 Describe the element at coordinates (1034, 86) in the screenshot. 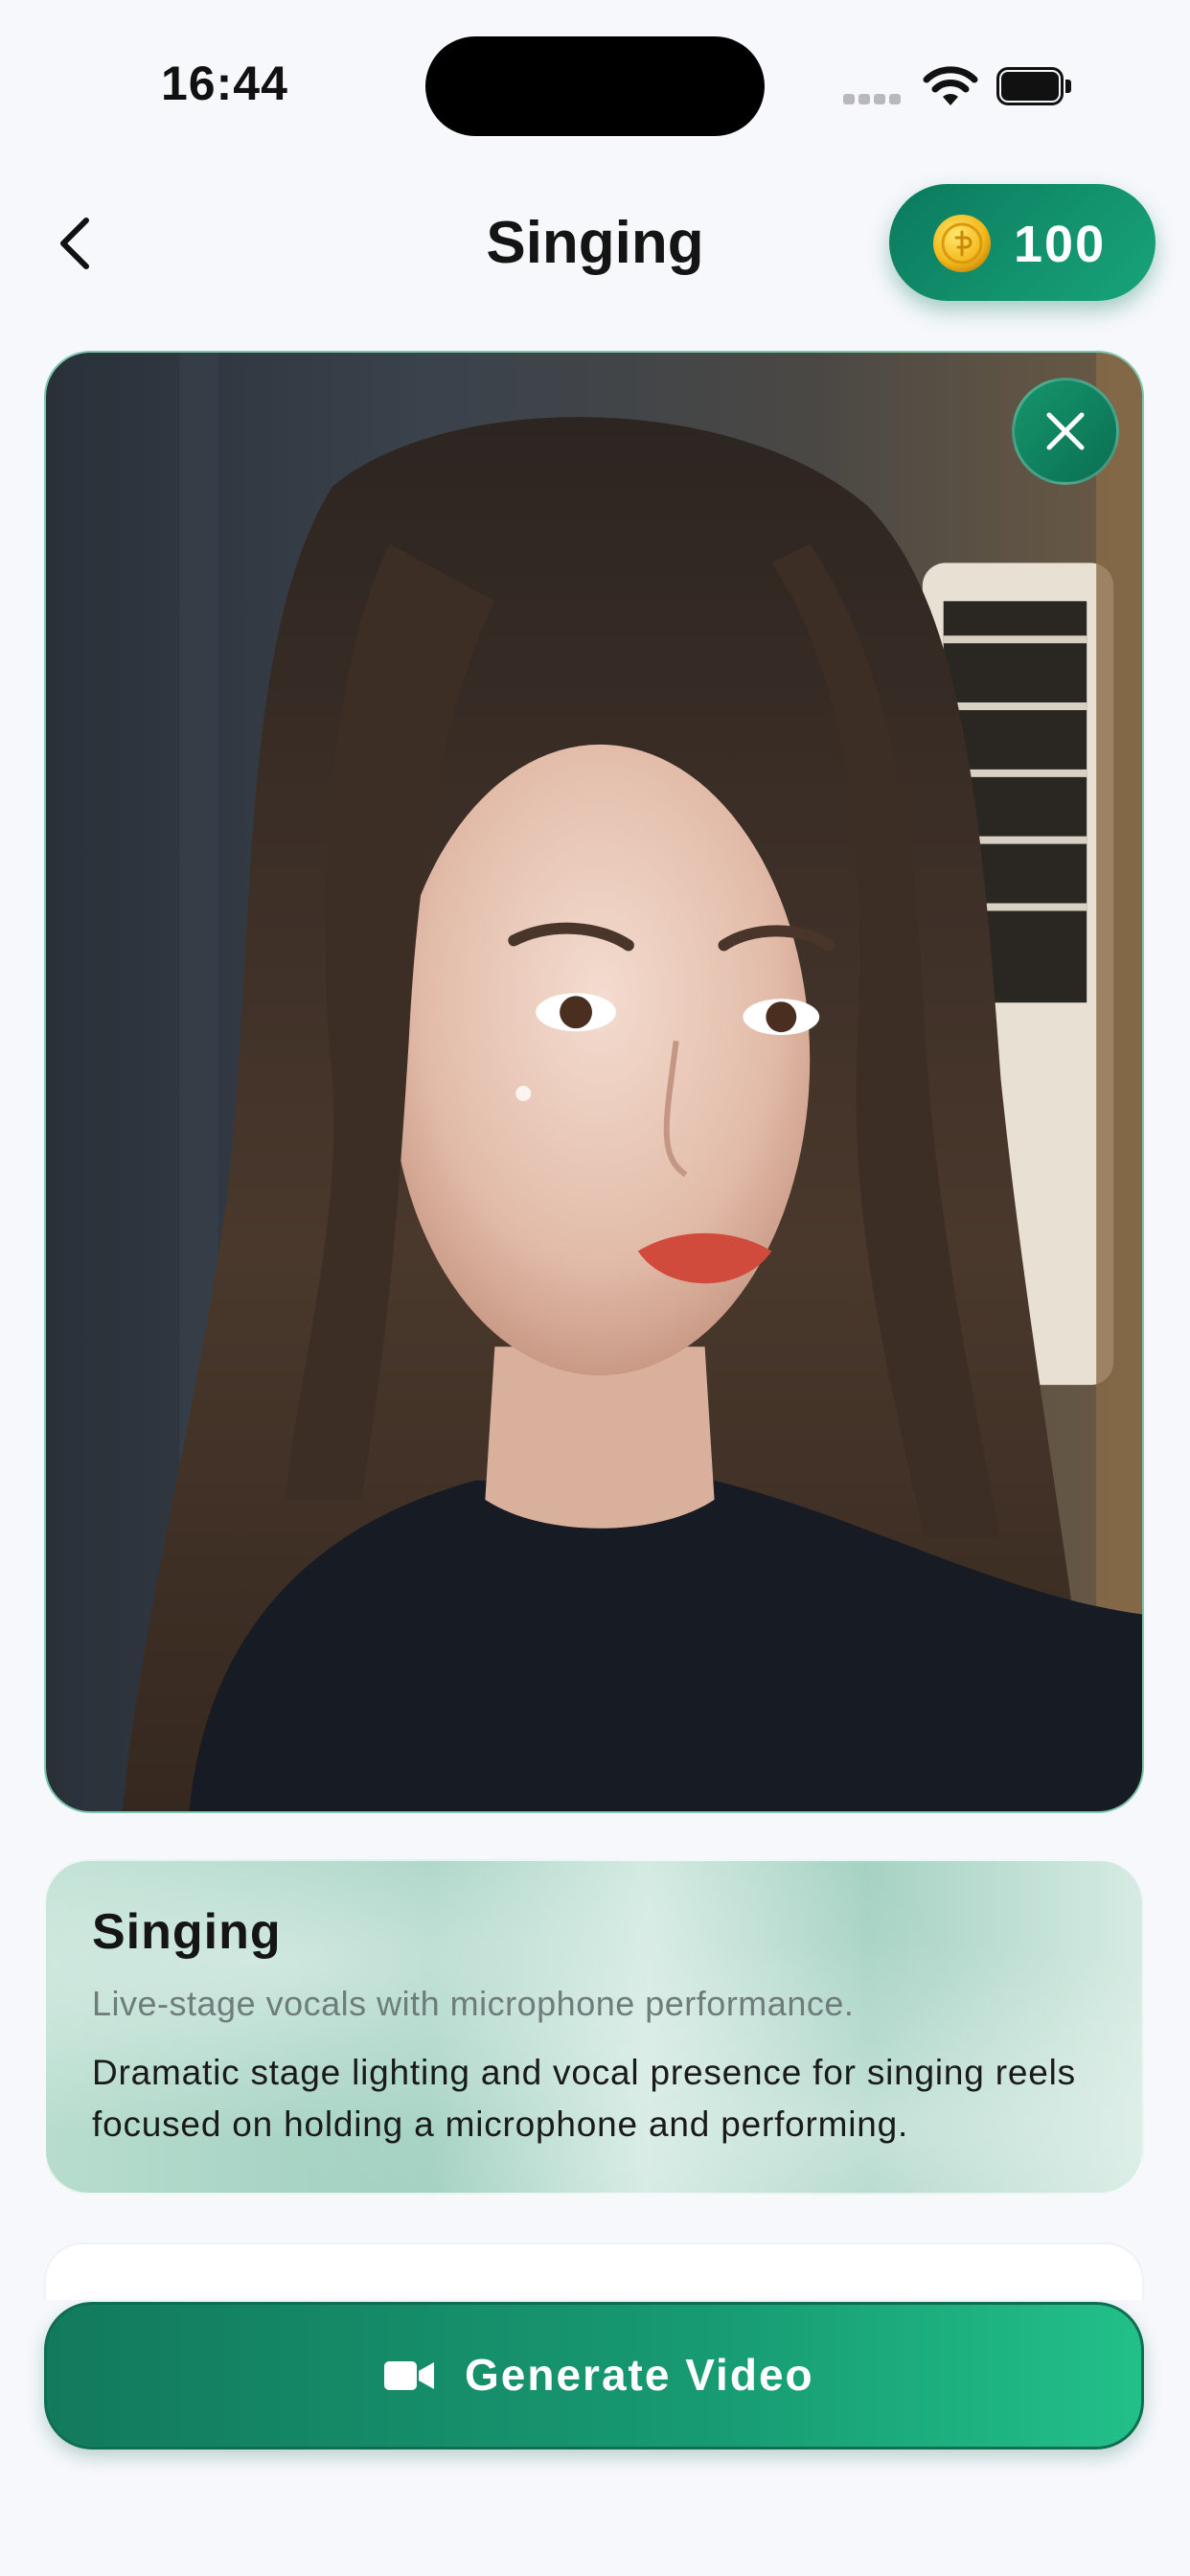

I see `battery-icon` at that location.